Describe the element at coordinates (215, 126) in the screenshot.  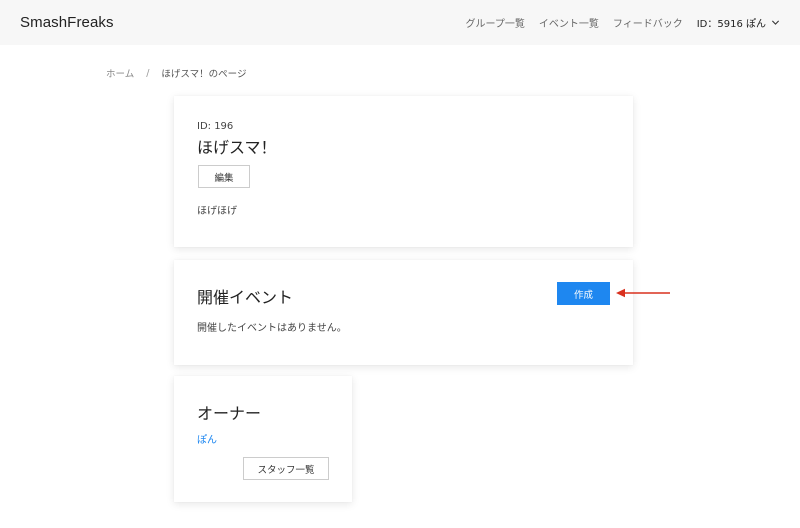
I see `group-id: ID: 196` at that location.